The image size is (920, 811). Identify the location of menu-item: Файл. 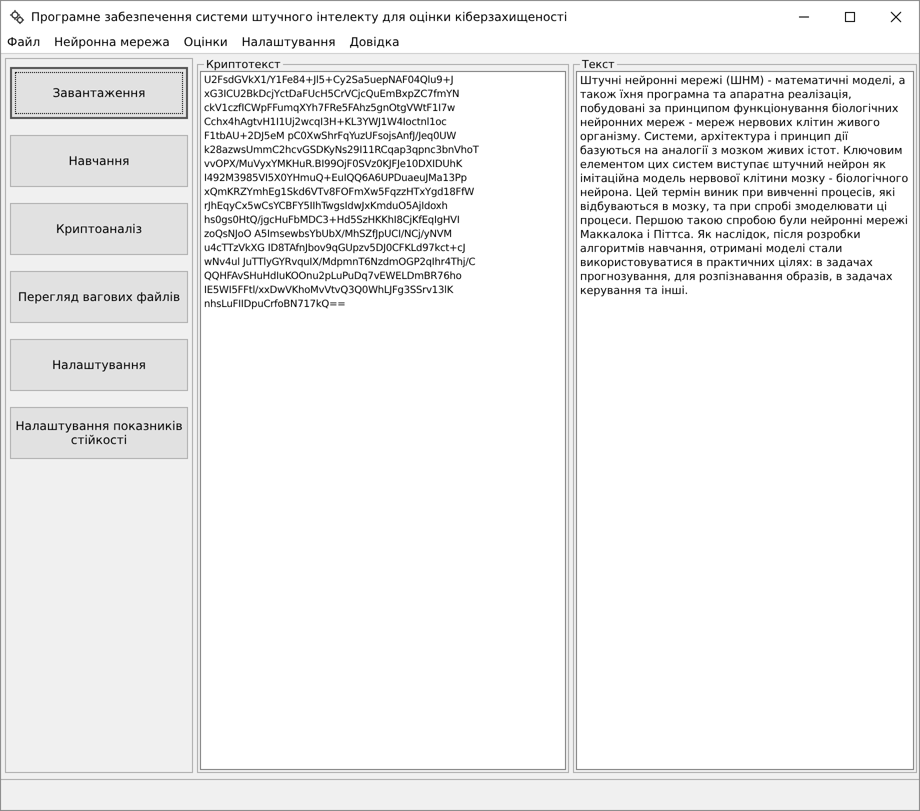
(23, 42).